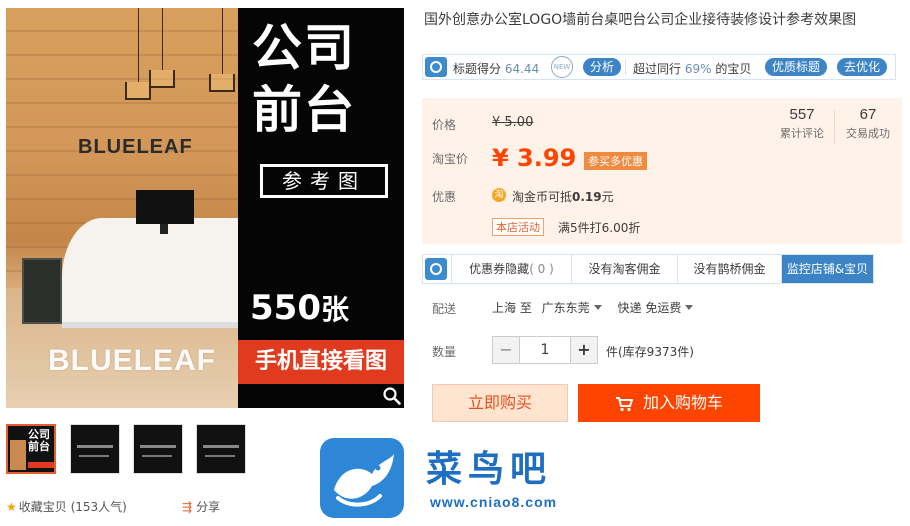 Image resolution: width=910 pixels, height=526 pixels. What do you see at coordinates (827, 269) in the screenshot?
I see `monitor-shop-button: 监控店铺&宝贝` at bounding box center [827, 269].